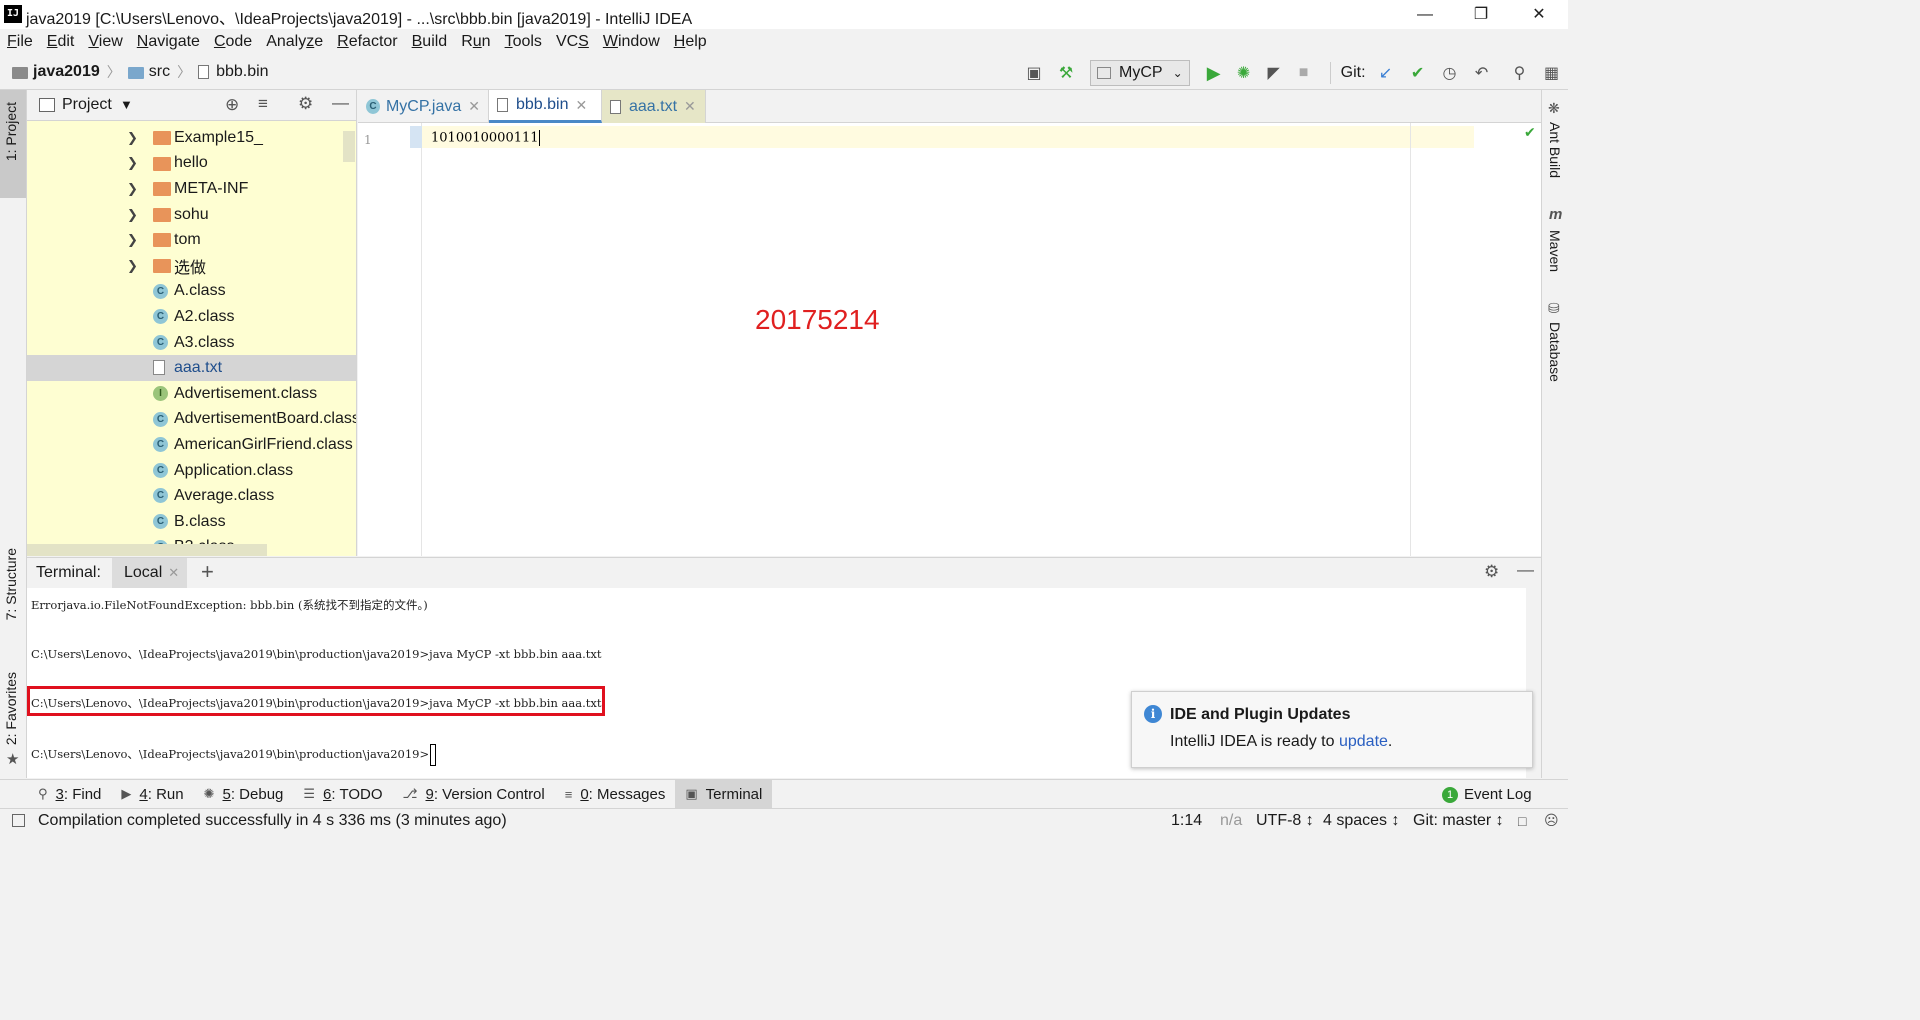  Describe the element at coordinates (1551, 820) in the screenshot. I see `inspector-icon: ☹` at that location.